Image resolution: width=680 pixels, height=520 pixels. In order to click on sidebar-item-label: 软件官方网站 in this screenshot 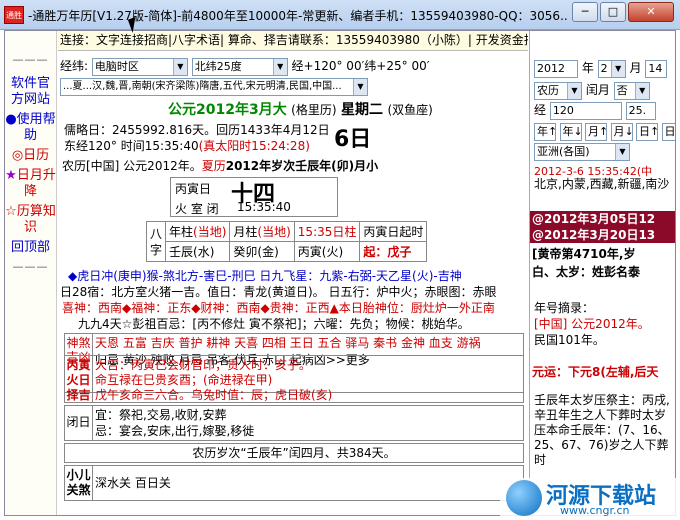, I will do `click(30, 91)`.